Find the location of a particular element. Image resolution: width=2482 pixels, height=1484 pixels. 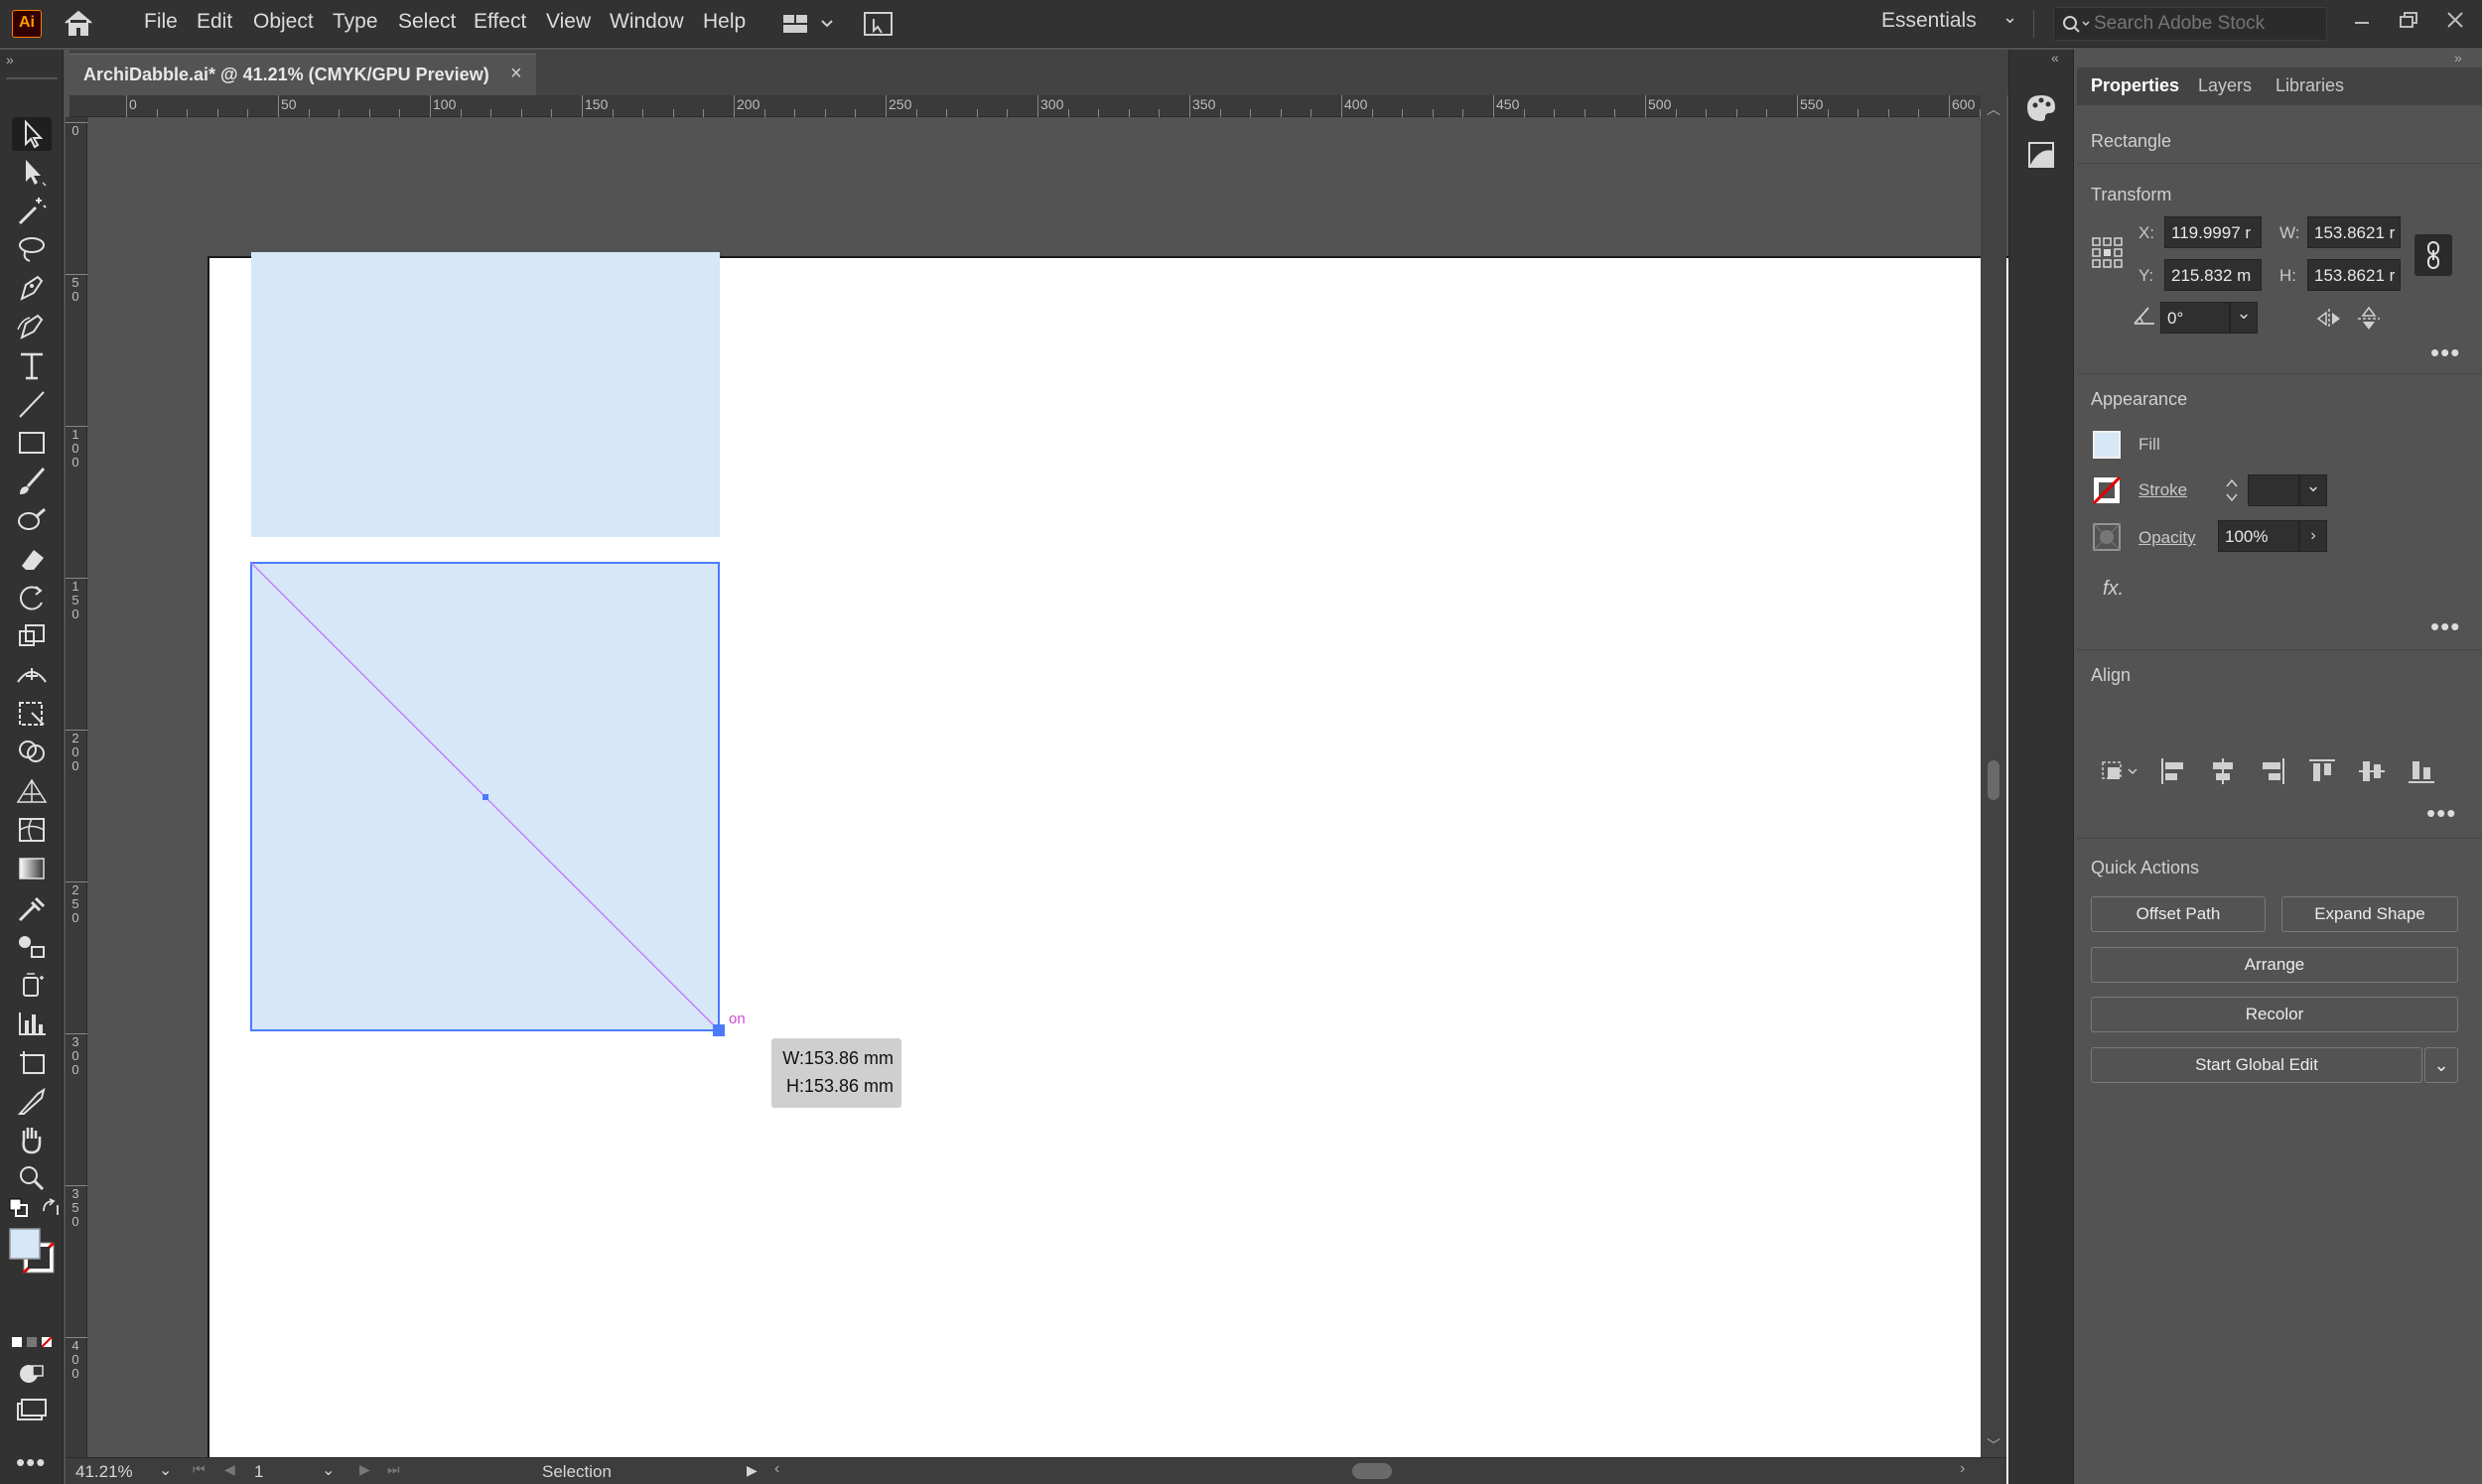

stroke-weight-field is located at coordinates (2273, 490).